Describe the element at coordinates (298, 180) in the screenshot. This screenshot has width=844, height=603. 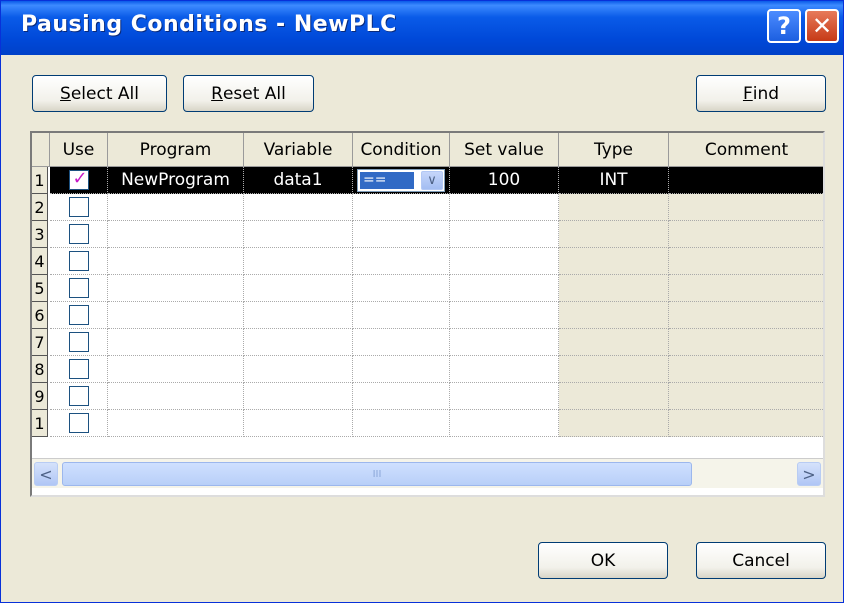
I see `cell-variable: data1` at that location.